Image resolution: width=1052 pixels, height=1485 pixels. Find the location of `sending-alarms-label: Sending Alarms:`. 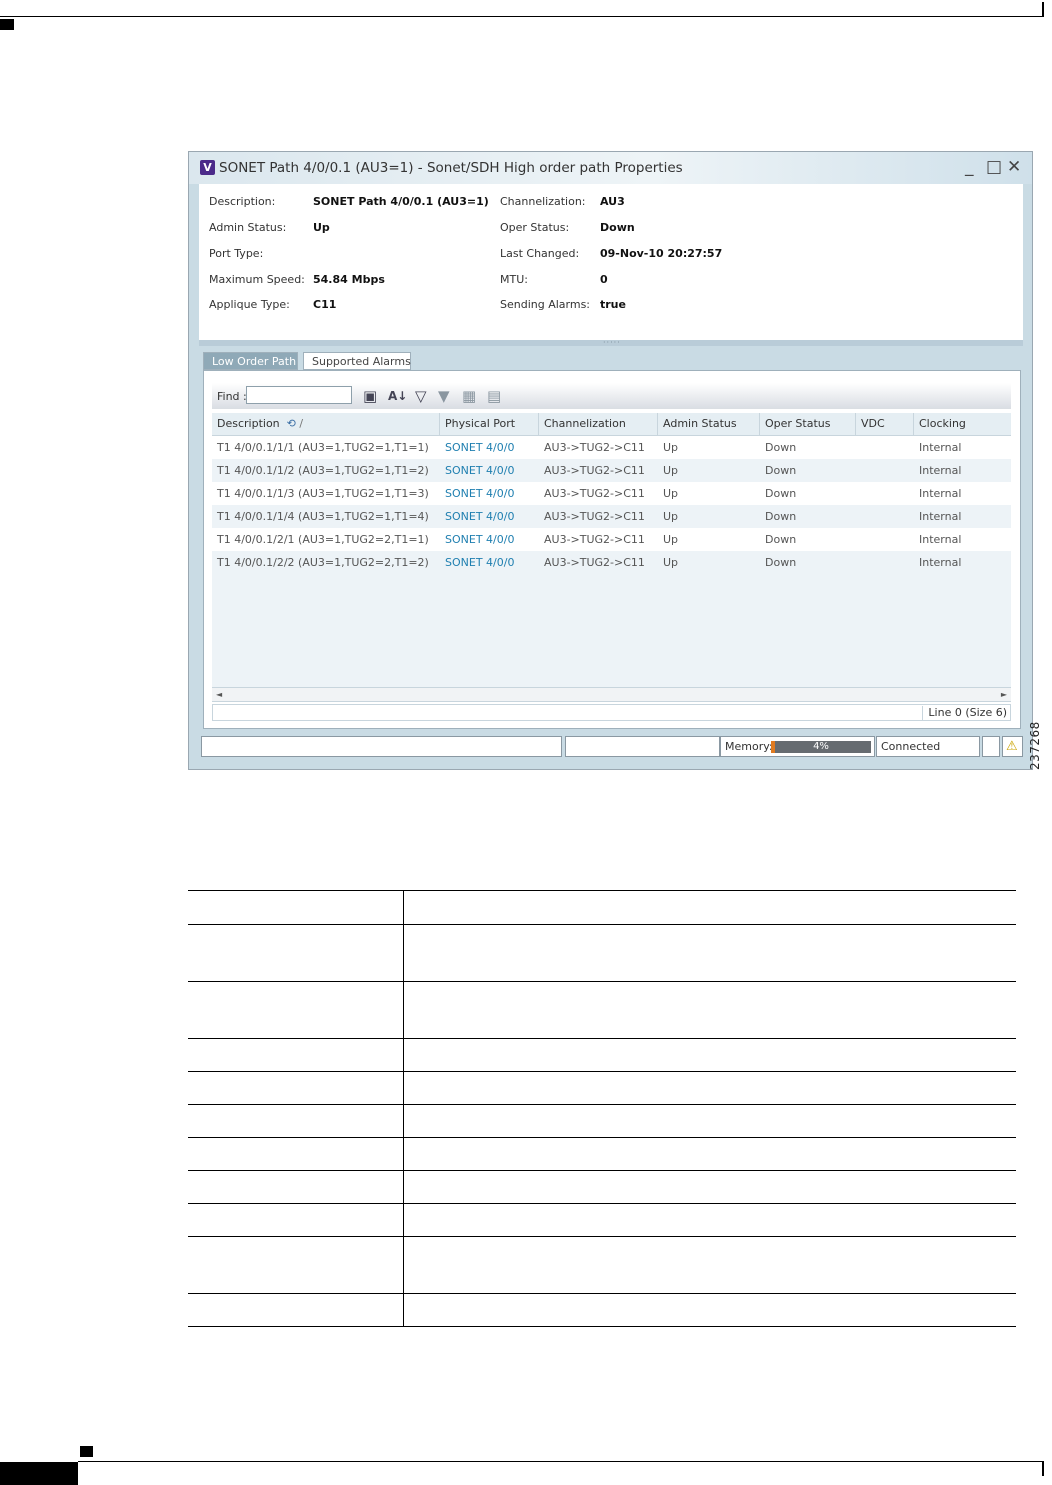

sending-alarms-label: Sending Alarms: is located at coordinates (545, 304).